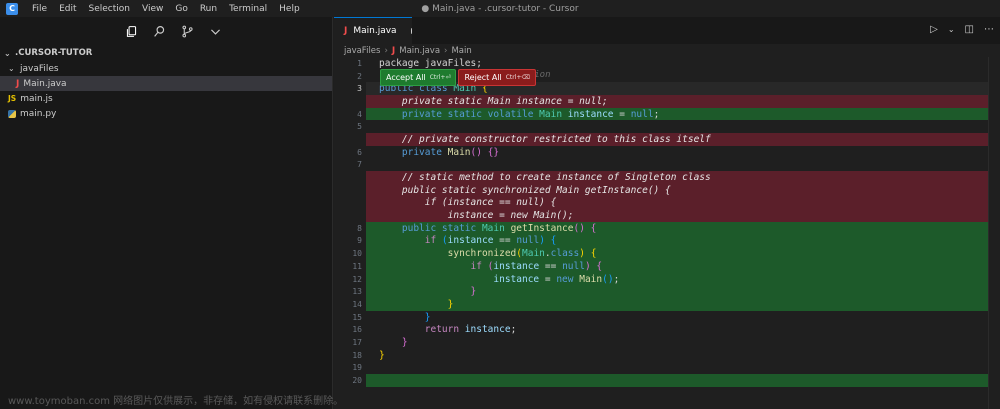 The height and width of the screenshot is (409, 1000). What do you see at coordinates (661, 329) in the screenshot?
I see `code-line: 16 return instance;` at bounding box center [661, 329].